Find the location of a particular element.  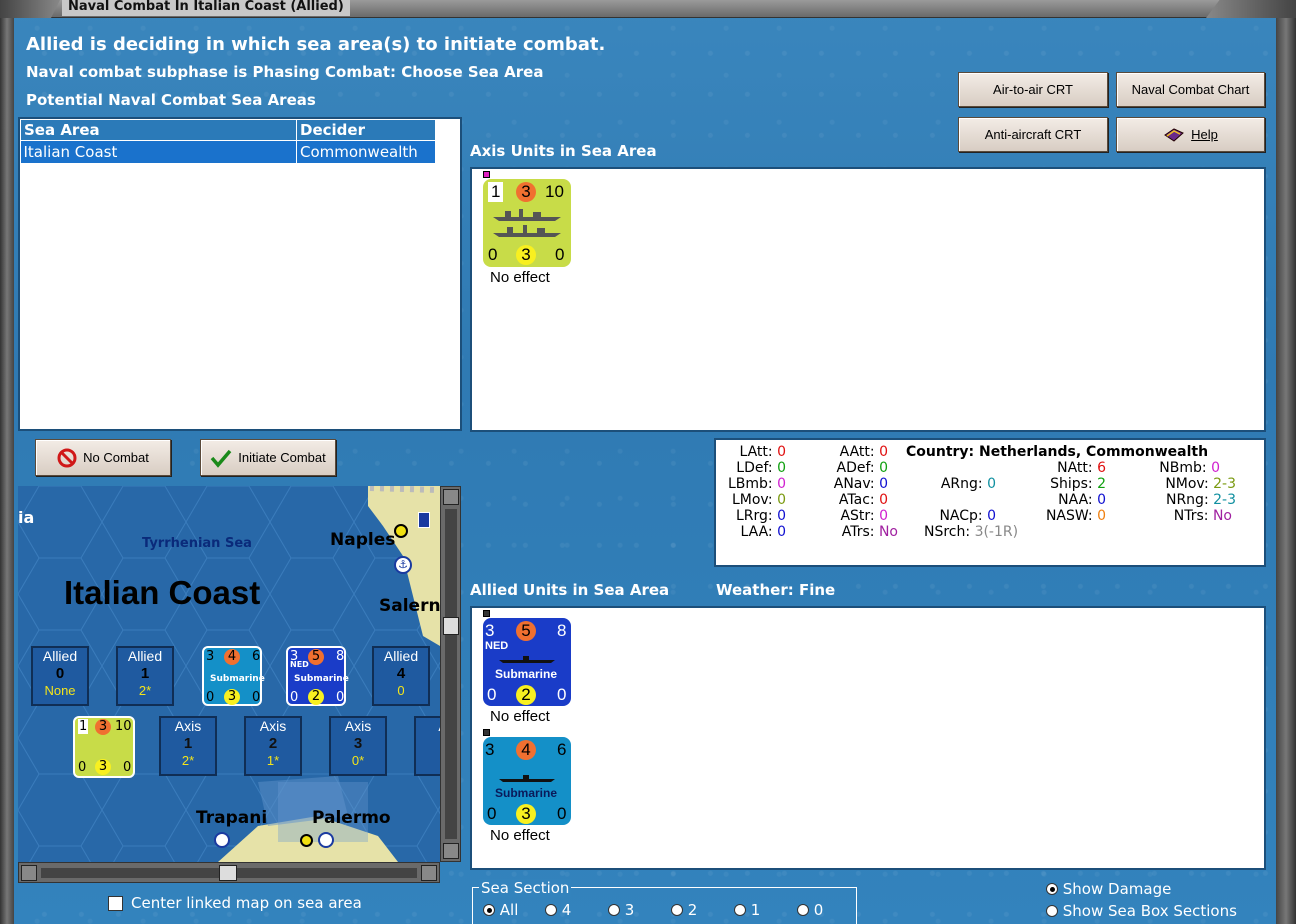

axis-sea-box-4: A is located at coordinates (427, 746).